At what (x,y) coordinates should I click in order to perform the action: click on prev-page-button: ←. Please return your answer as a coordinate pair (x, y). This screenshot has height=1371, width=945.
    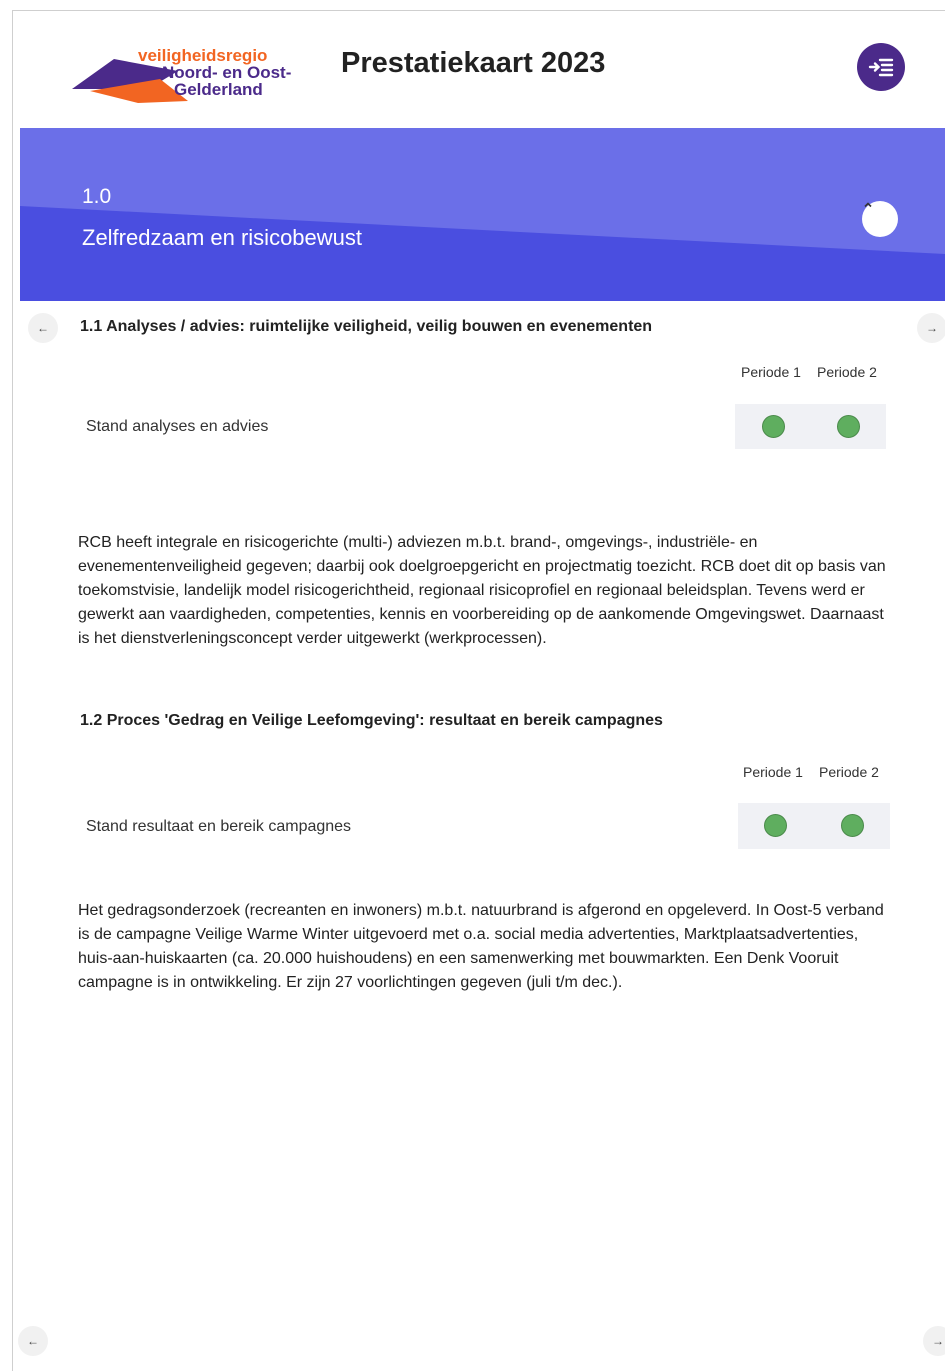
    Looking at the image, I should click on (33, 1341).